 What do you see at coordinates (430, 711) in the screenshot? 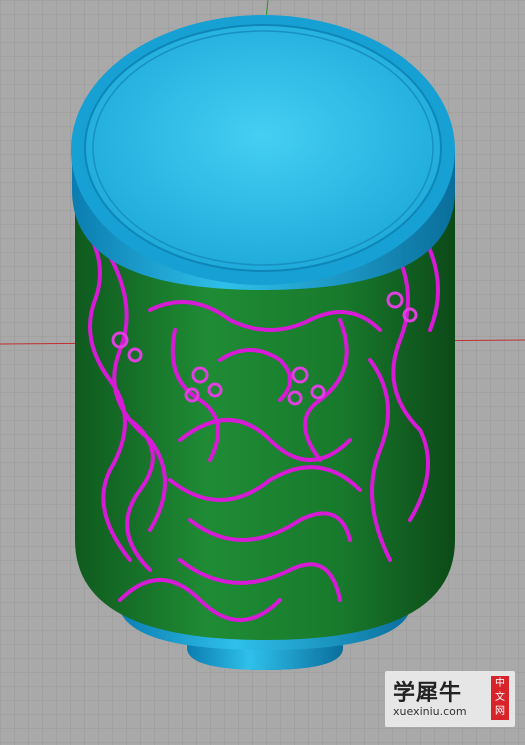
I see `watermark-url: xuexiniu.com` at bounding box center [430, 711].